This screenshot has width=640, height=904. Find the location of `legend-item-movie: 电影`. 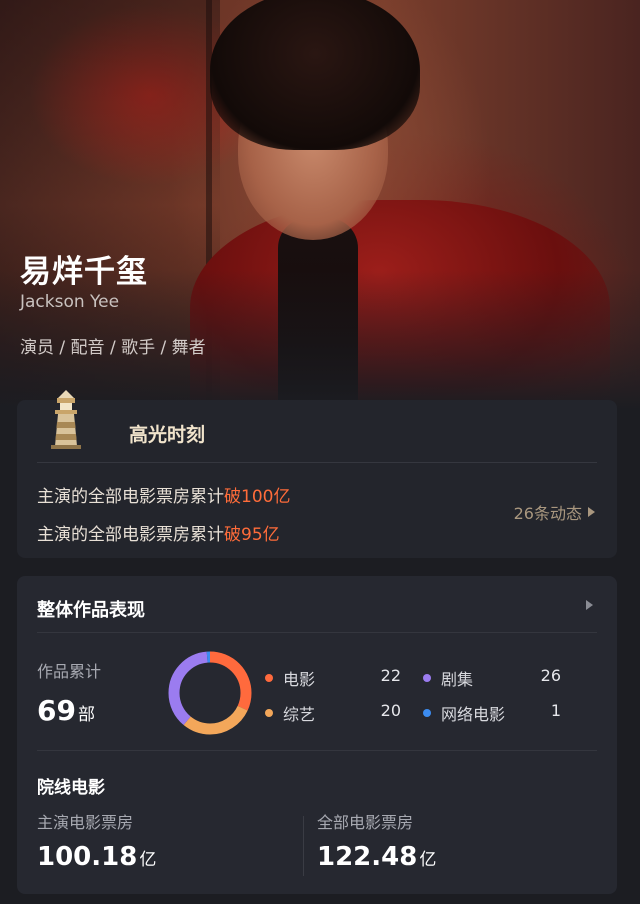

legend-item-movie: 电影 is located at coordinates (290, 678).